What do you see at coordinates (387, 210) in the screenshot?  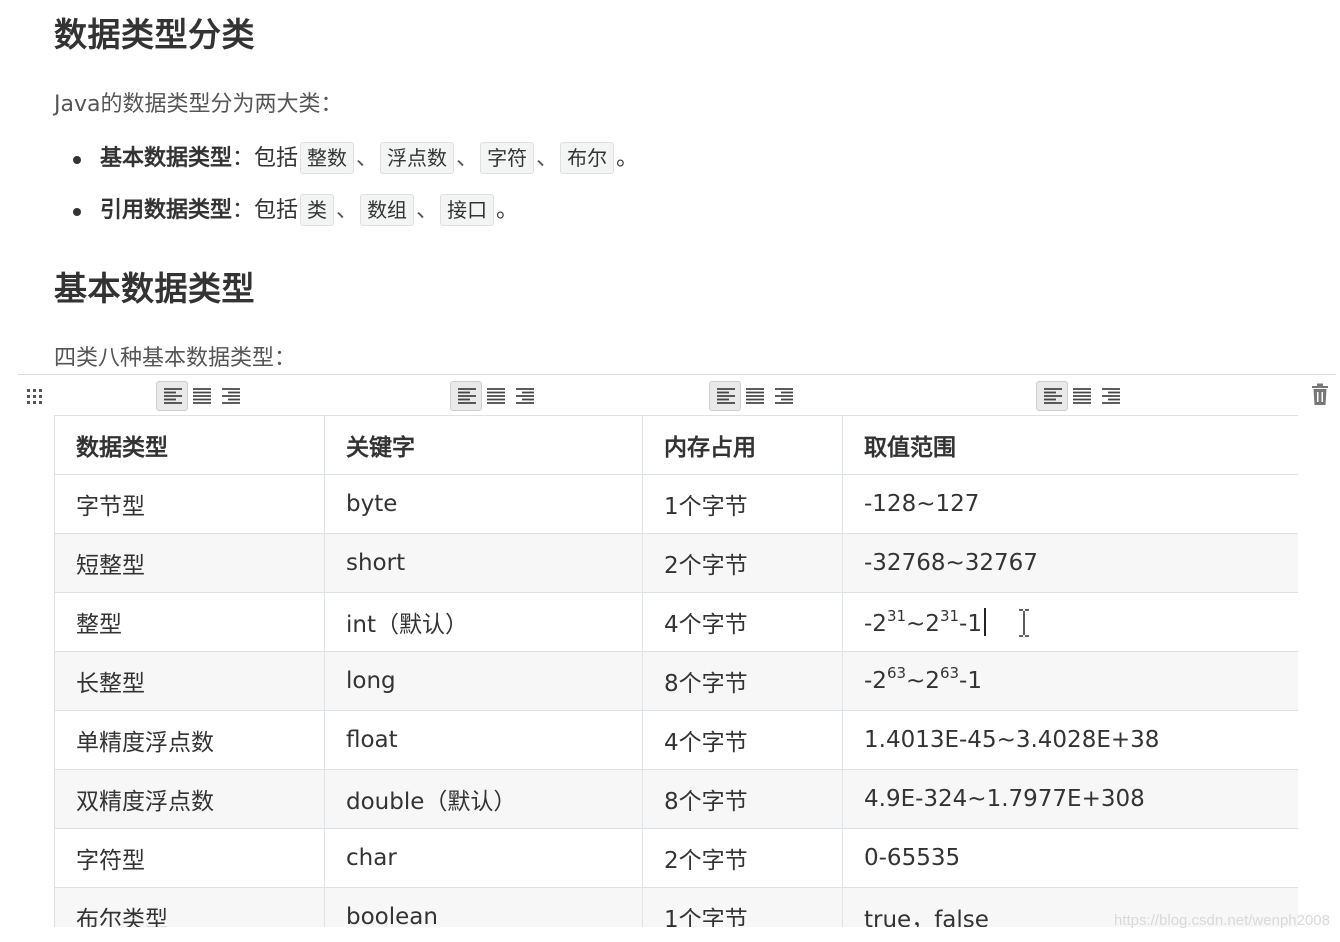 I see `inline-code: 数组` at bounding box center [387, 210].